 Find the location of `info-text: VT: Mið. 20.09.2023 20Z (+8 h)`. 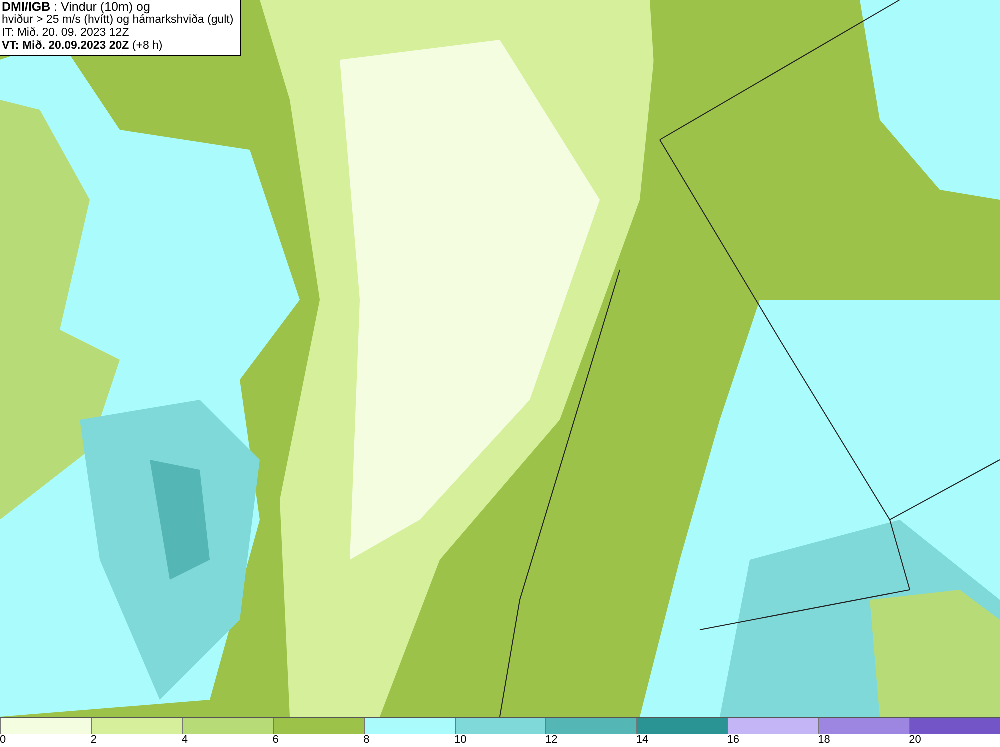

info-text: VT: Mið. 20.09.2023 20Z (+8 h) is located at coordinates (83, 46).